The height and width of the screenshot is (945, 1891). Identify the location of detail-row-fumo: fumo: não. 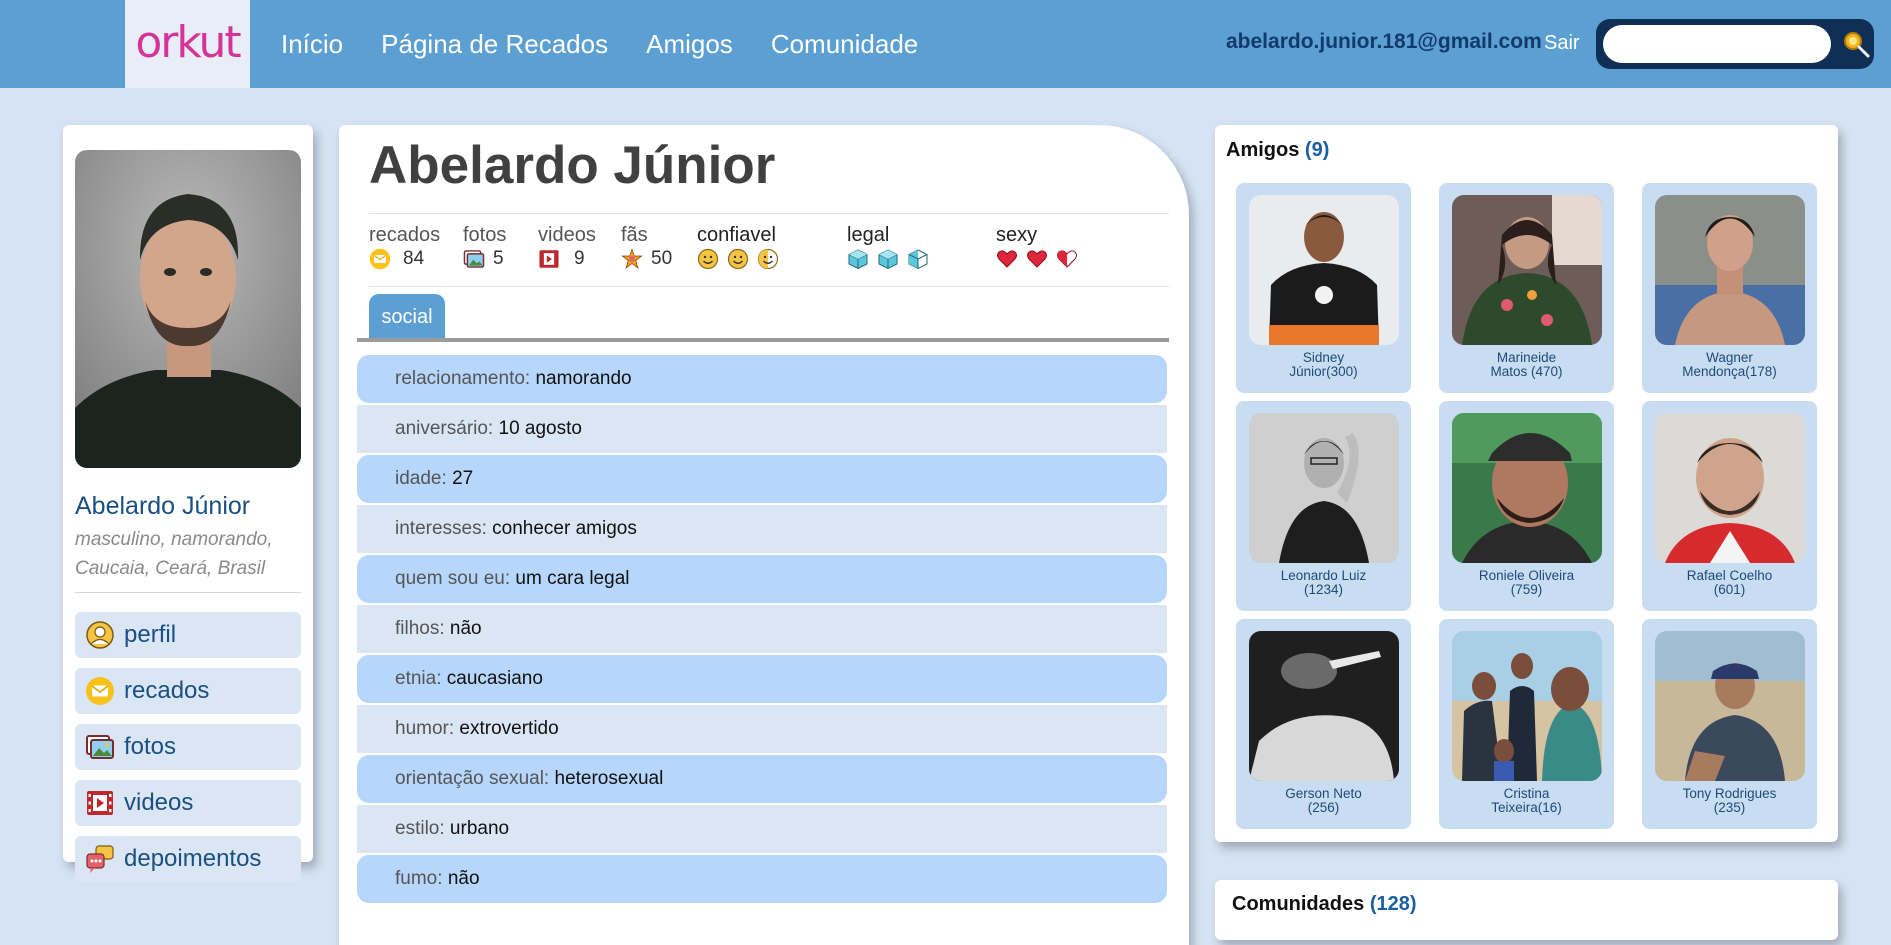
(762, 879).